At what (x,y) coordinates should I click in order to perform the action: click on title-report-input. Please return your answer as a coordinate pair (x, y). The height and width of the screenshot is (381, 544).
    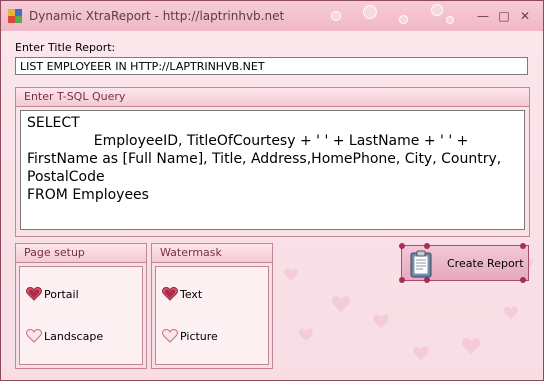
    Looking at the image, I should click on (271, 66).